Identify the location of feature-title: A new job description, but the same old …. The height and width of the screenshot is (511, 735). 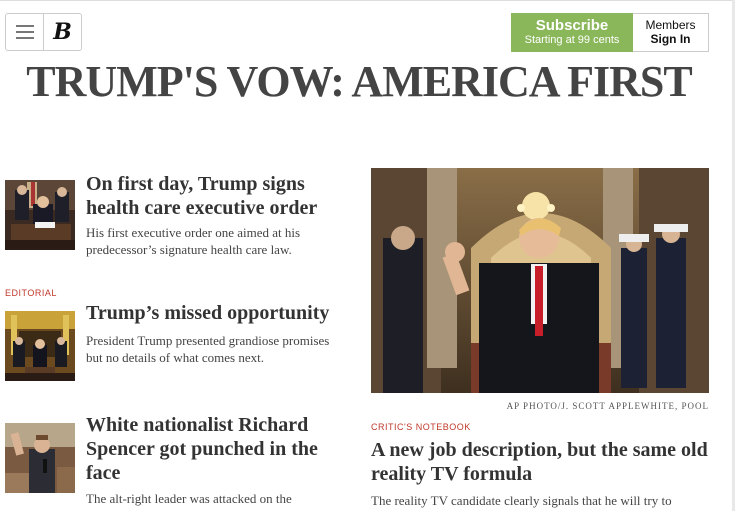
(543, 462).